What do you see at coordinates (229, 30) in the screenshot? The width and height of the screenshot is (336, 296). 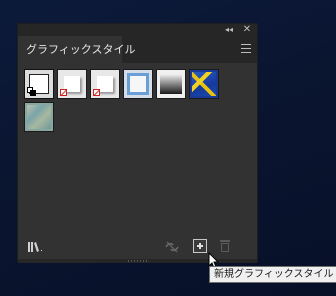 I see `collapse-panel-icon: ◂◂` at bounding box center [229, 30].